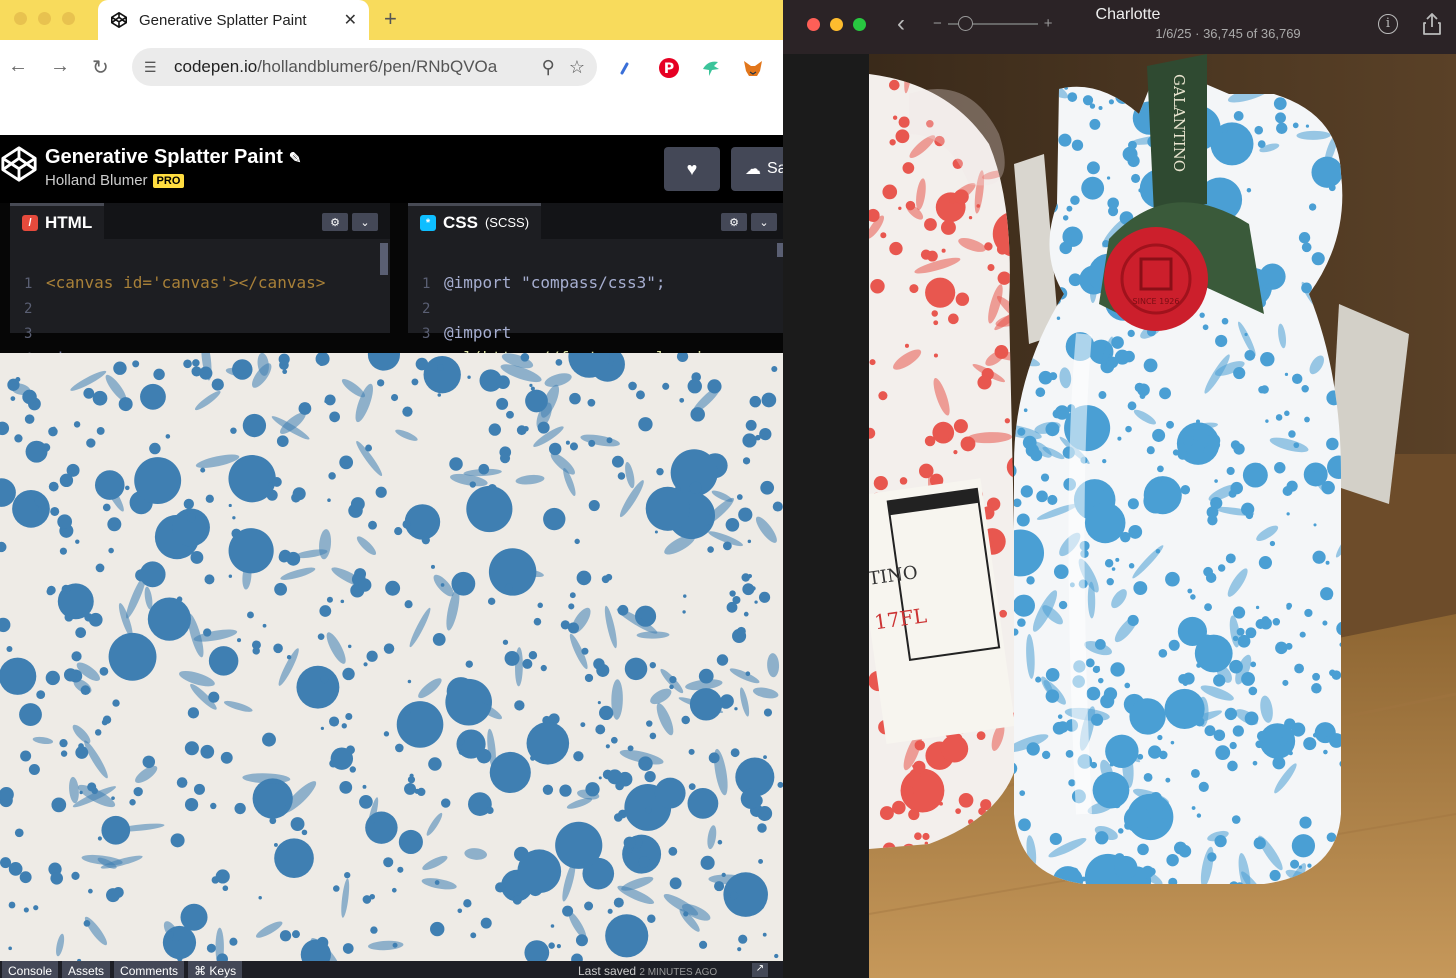 Image resolution: width=1456 pixels, height=978 pixels. I want to click on new-tab-button: +, so click(390, 19).